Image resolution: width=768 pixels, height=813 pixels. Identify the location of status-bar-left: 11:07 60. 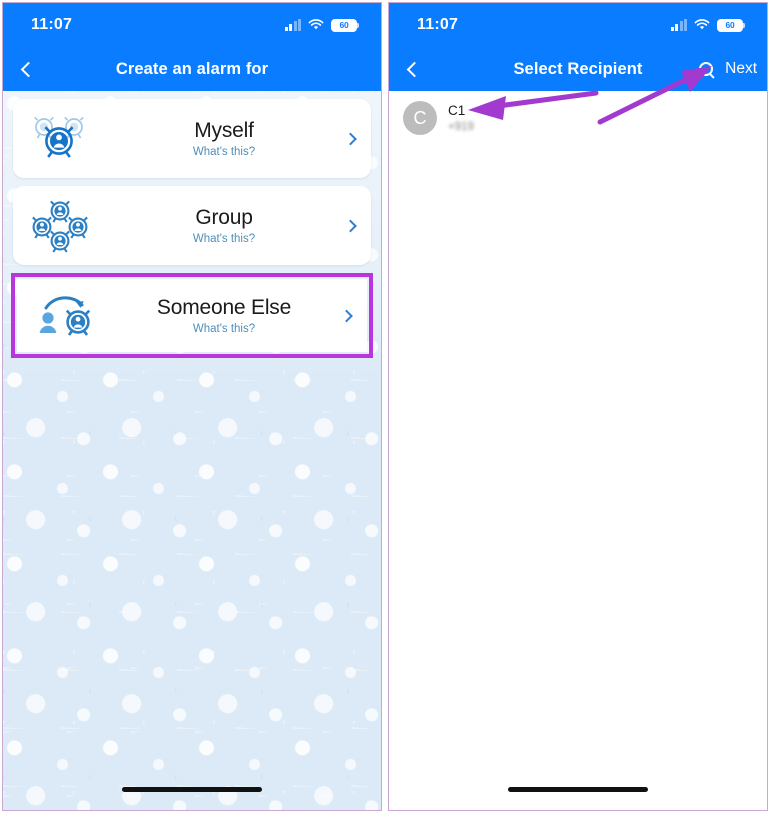
(192, 25).